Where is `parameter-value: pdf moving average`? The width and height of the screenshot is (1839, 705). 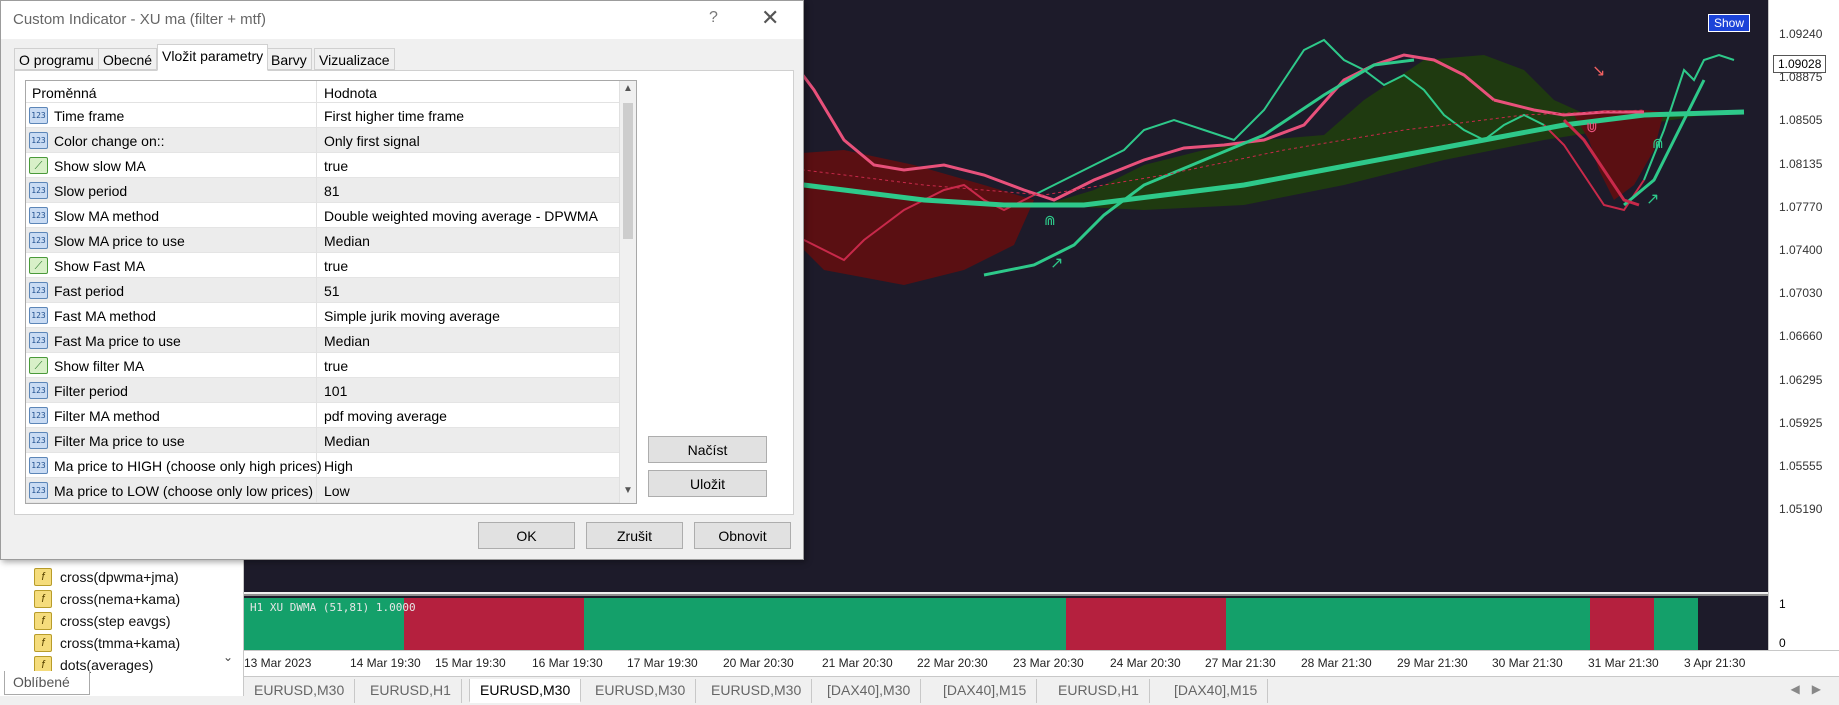 parameter-value: pdf moving average is located at coordinates (385, 416).